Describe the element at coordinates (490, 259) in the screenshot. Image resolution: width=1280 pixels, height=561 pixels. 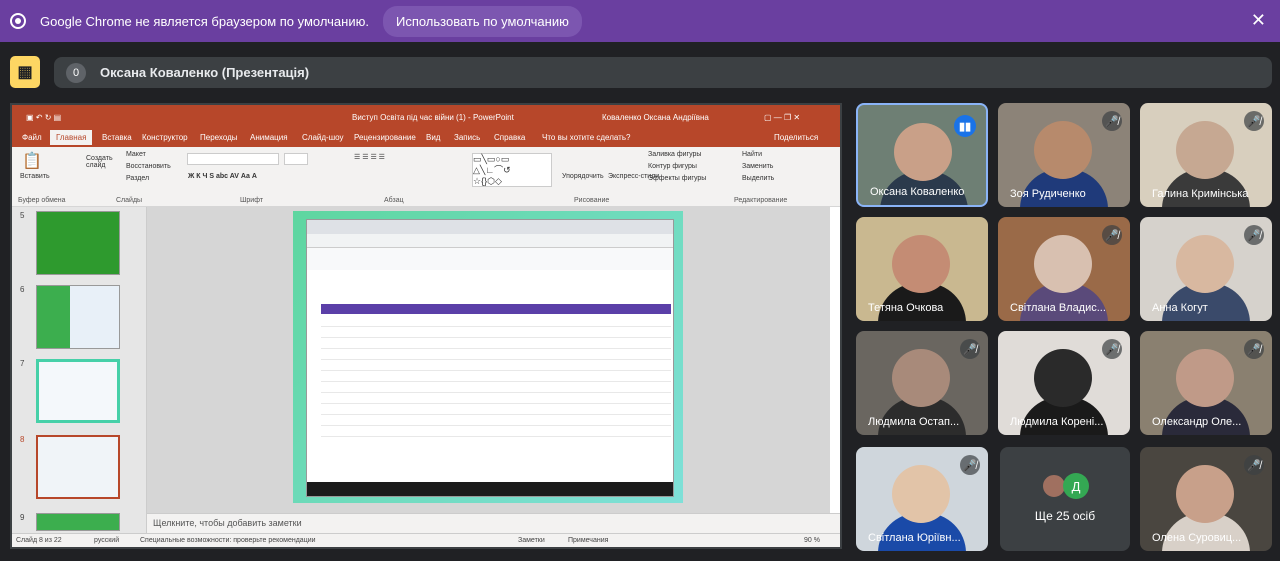
I see `sheets-toolbar` at that location.